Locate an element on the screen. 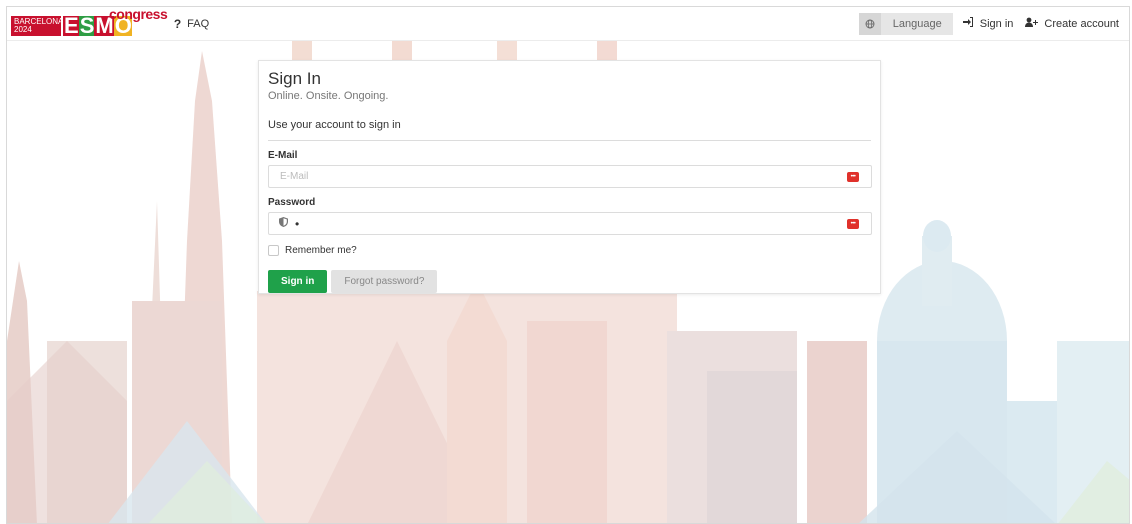 The width and height of the screenshot is (1132, 524). language-selector: Language is located at coordinates (905, 23).